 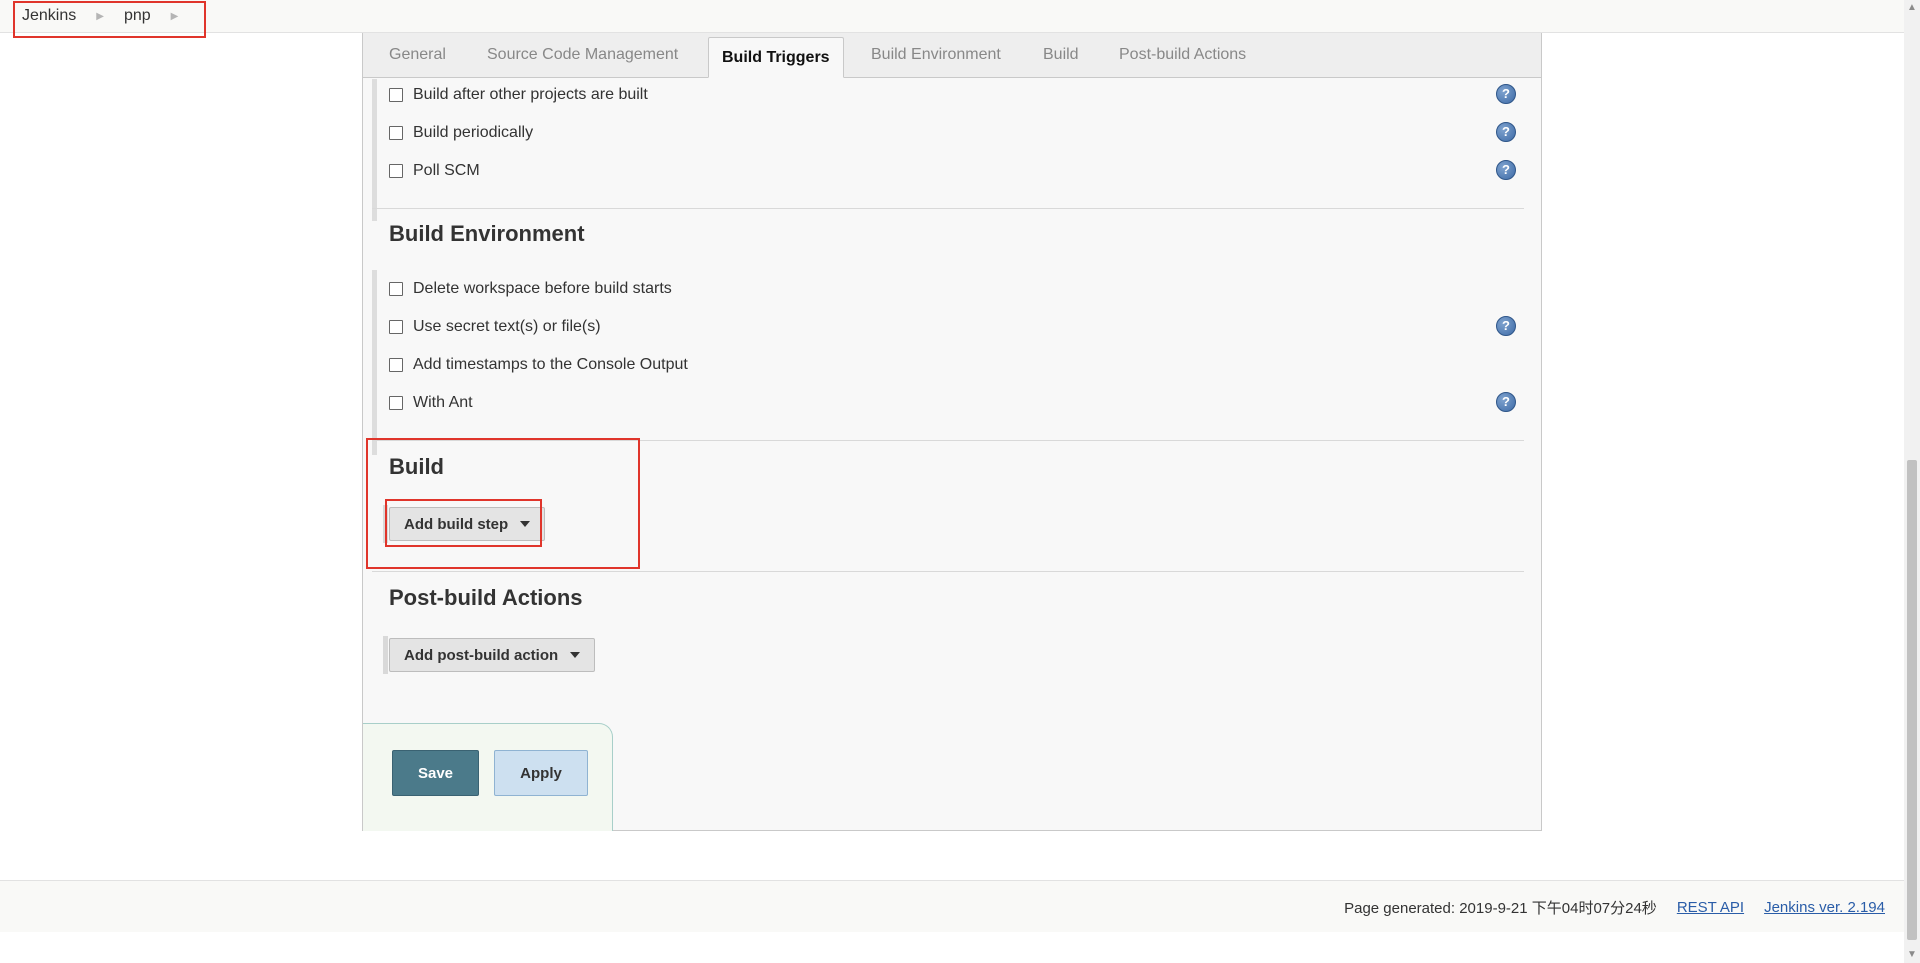 I want to click on page-generated-text: Page generated: 2019-9-21 下午04时07分24秒, so click(x=1500, y=908).